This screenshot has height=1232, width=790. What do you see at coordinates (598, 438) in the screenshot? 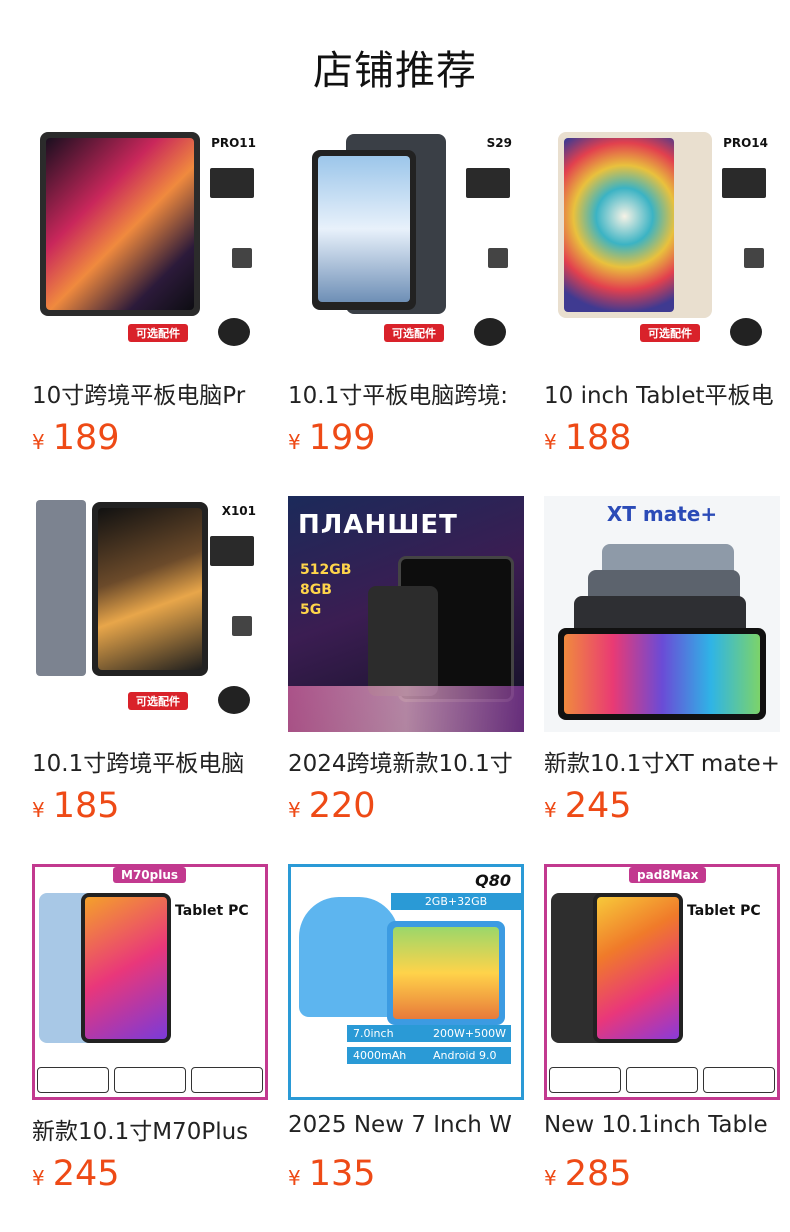
I see `price-value: 188` at bounding box center [598, 438].